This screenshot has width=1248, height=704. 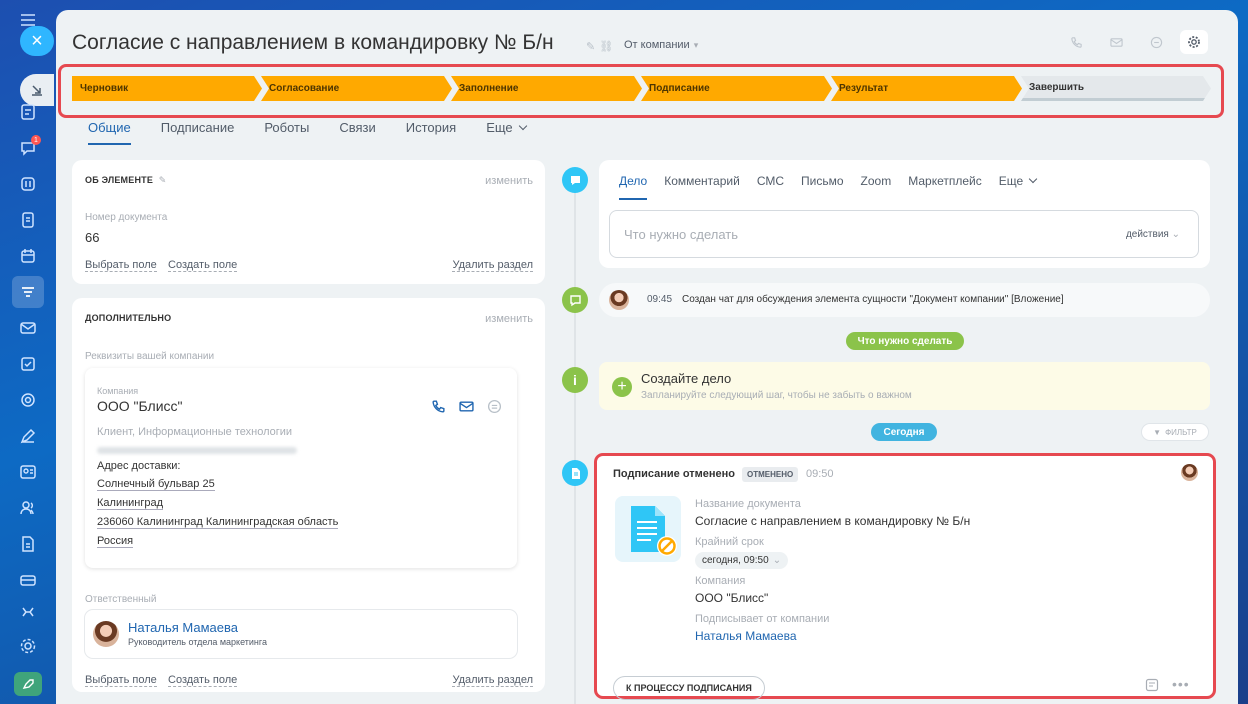 I want to click on stage-approval: Согласование, so click(x=356, y=88).